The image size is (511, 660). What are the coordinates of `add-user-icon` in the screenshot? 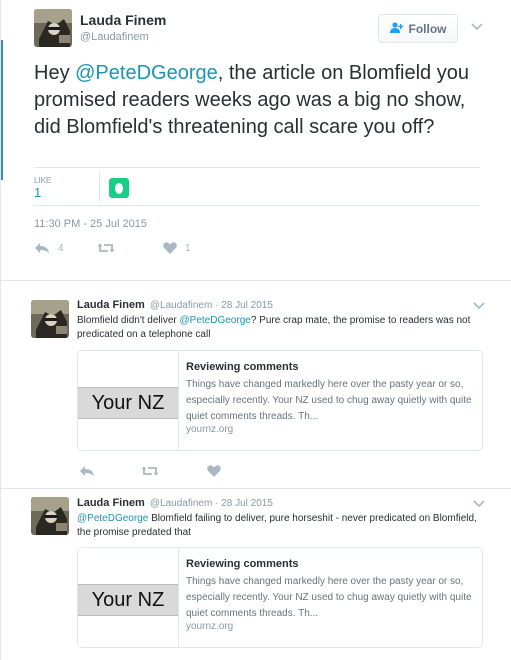 It's located at (396, 28).